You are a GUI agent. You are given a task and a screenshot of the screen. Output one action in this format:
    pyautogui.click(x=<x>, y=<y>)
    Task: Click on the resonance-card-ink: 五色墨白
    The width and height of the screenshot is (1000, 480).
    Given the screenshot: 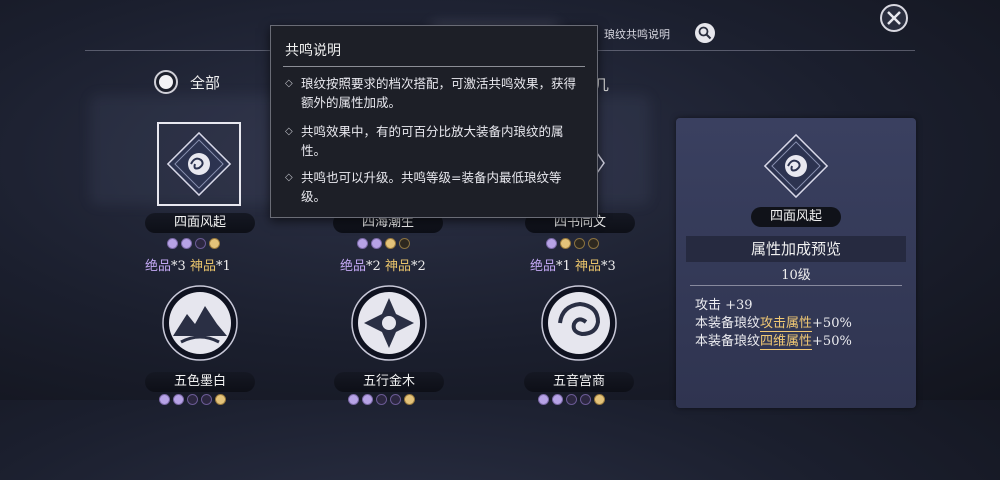 What is the action you would take?
    pyautogui.click(x=200, y=380)
    